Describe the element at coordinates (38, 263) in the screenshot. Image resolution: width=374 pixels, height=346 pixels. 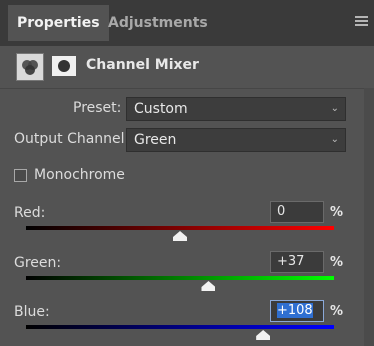
I see `green-label: Green:` at that location.